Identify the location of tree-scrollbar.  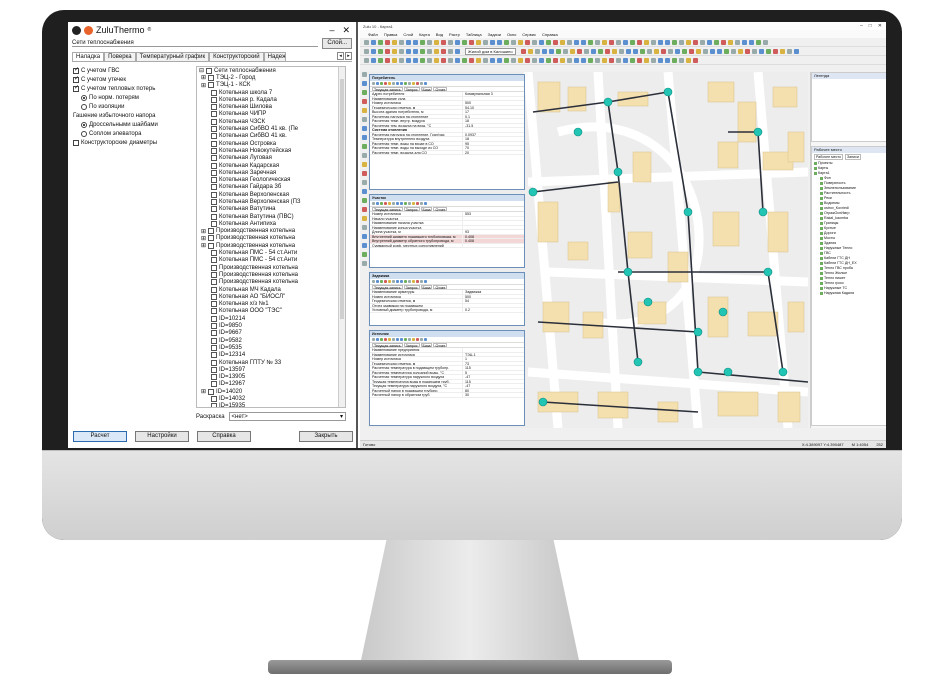
(341, 237).